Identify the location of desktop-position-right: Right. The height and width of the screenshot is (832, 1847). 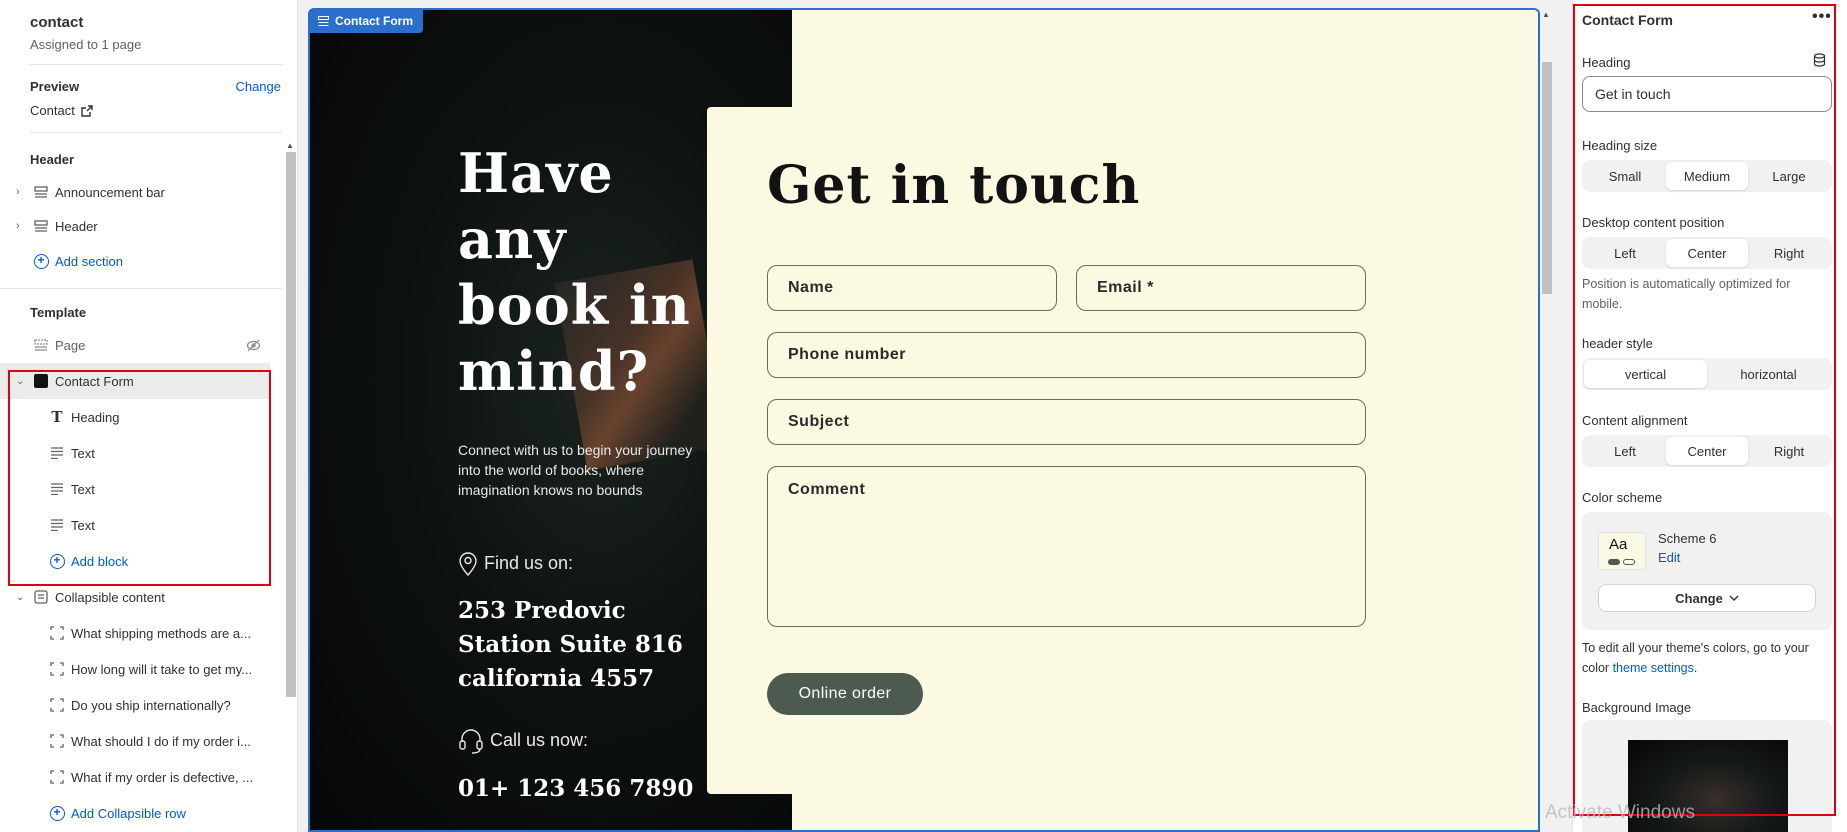
(1789, 253).